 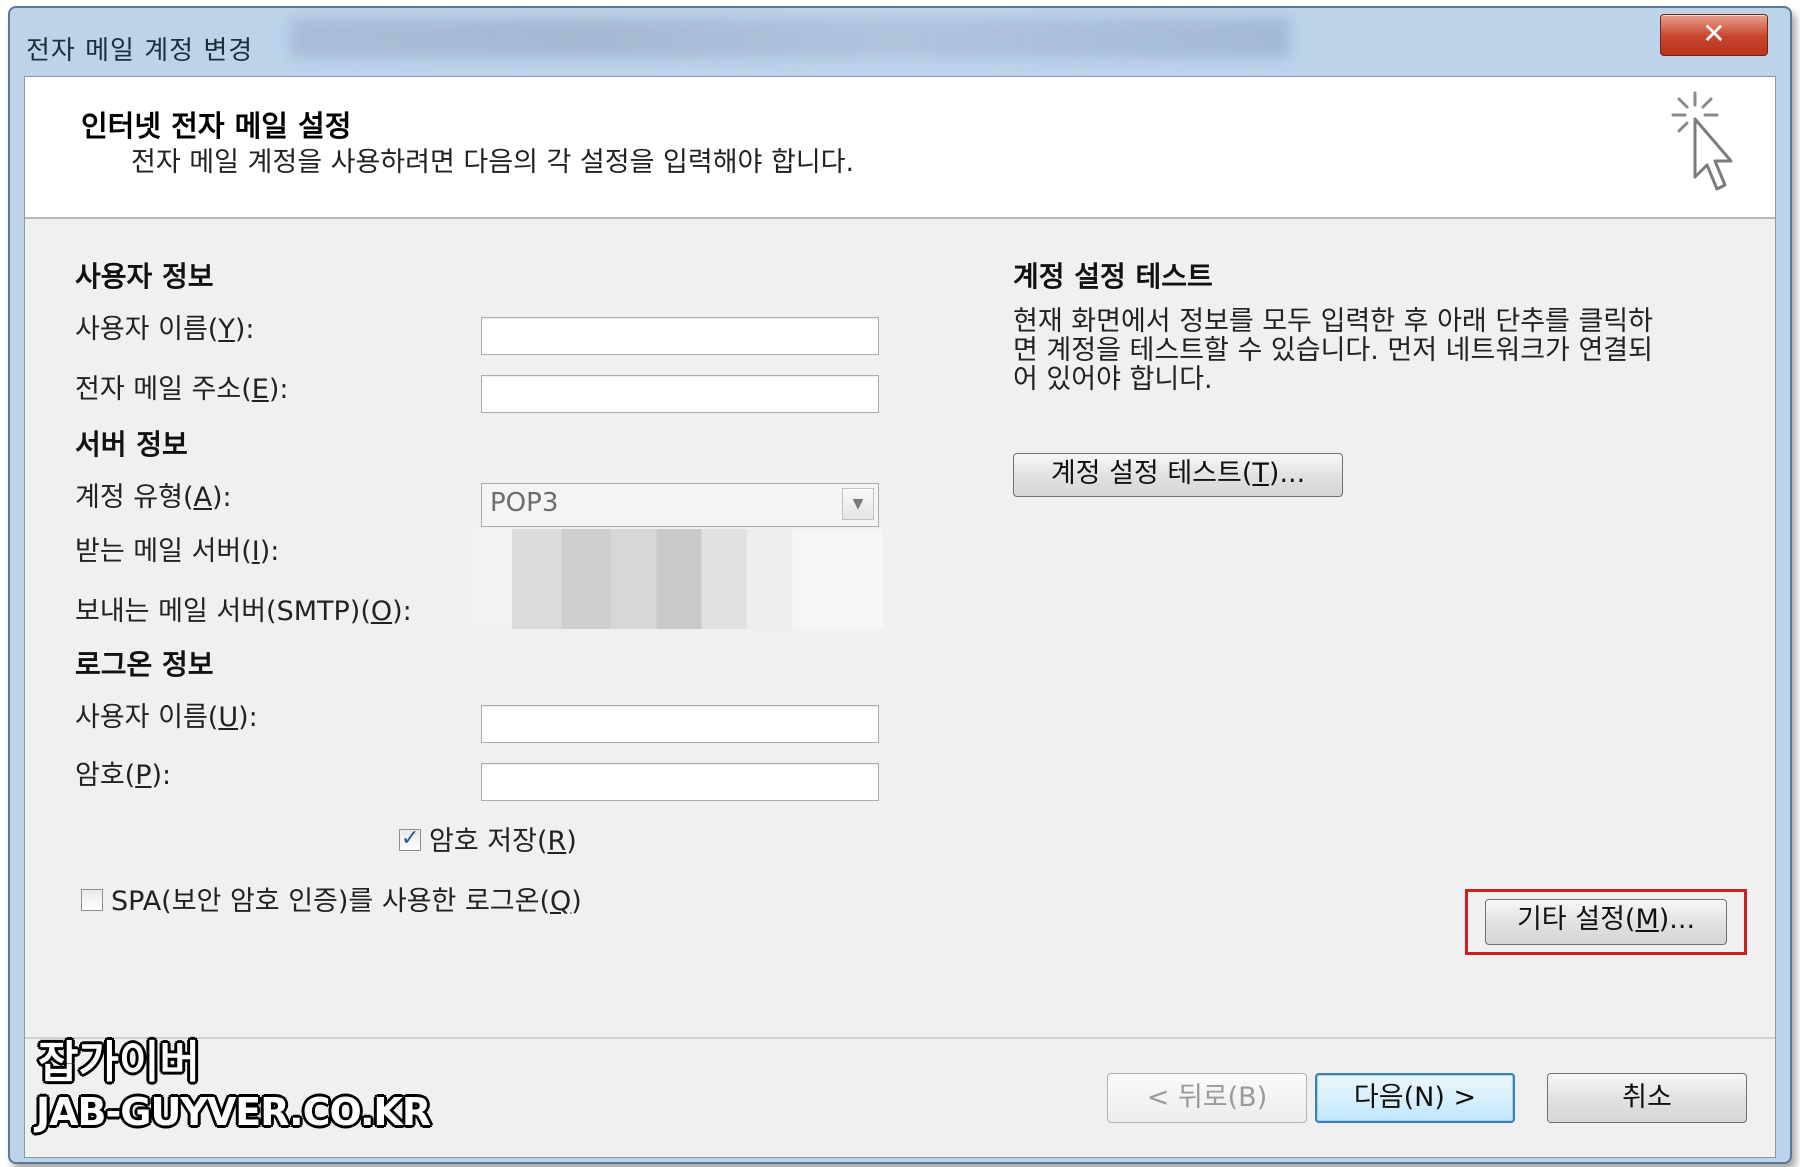 What do you see at coordinates (140, 51) in the screenshot?
I see `window-title: 전자 메일 계정 변경` at bounding box center [140, 51].